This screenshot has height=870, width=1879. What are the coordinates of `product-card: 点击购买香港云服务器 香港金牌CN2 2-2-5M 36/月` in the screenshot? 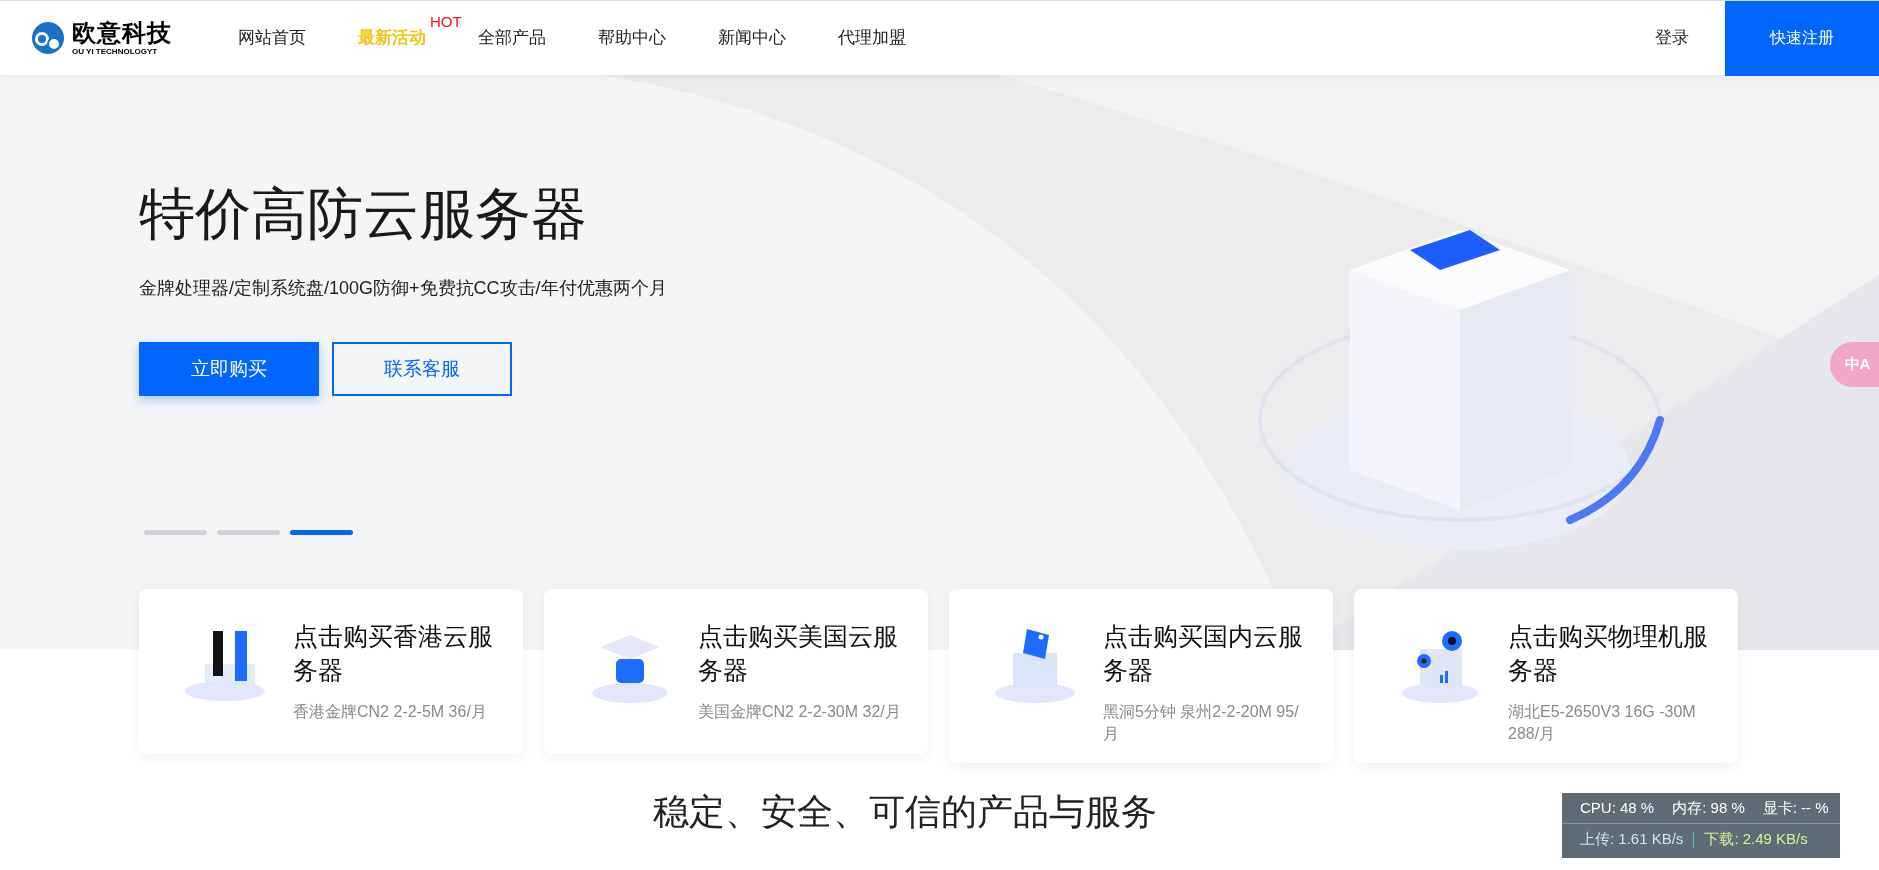 It's located at (331, 671).